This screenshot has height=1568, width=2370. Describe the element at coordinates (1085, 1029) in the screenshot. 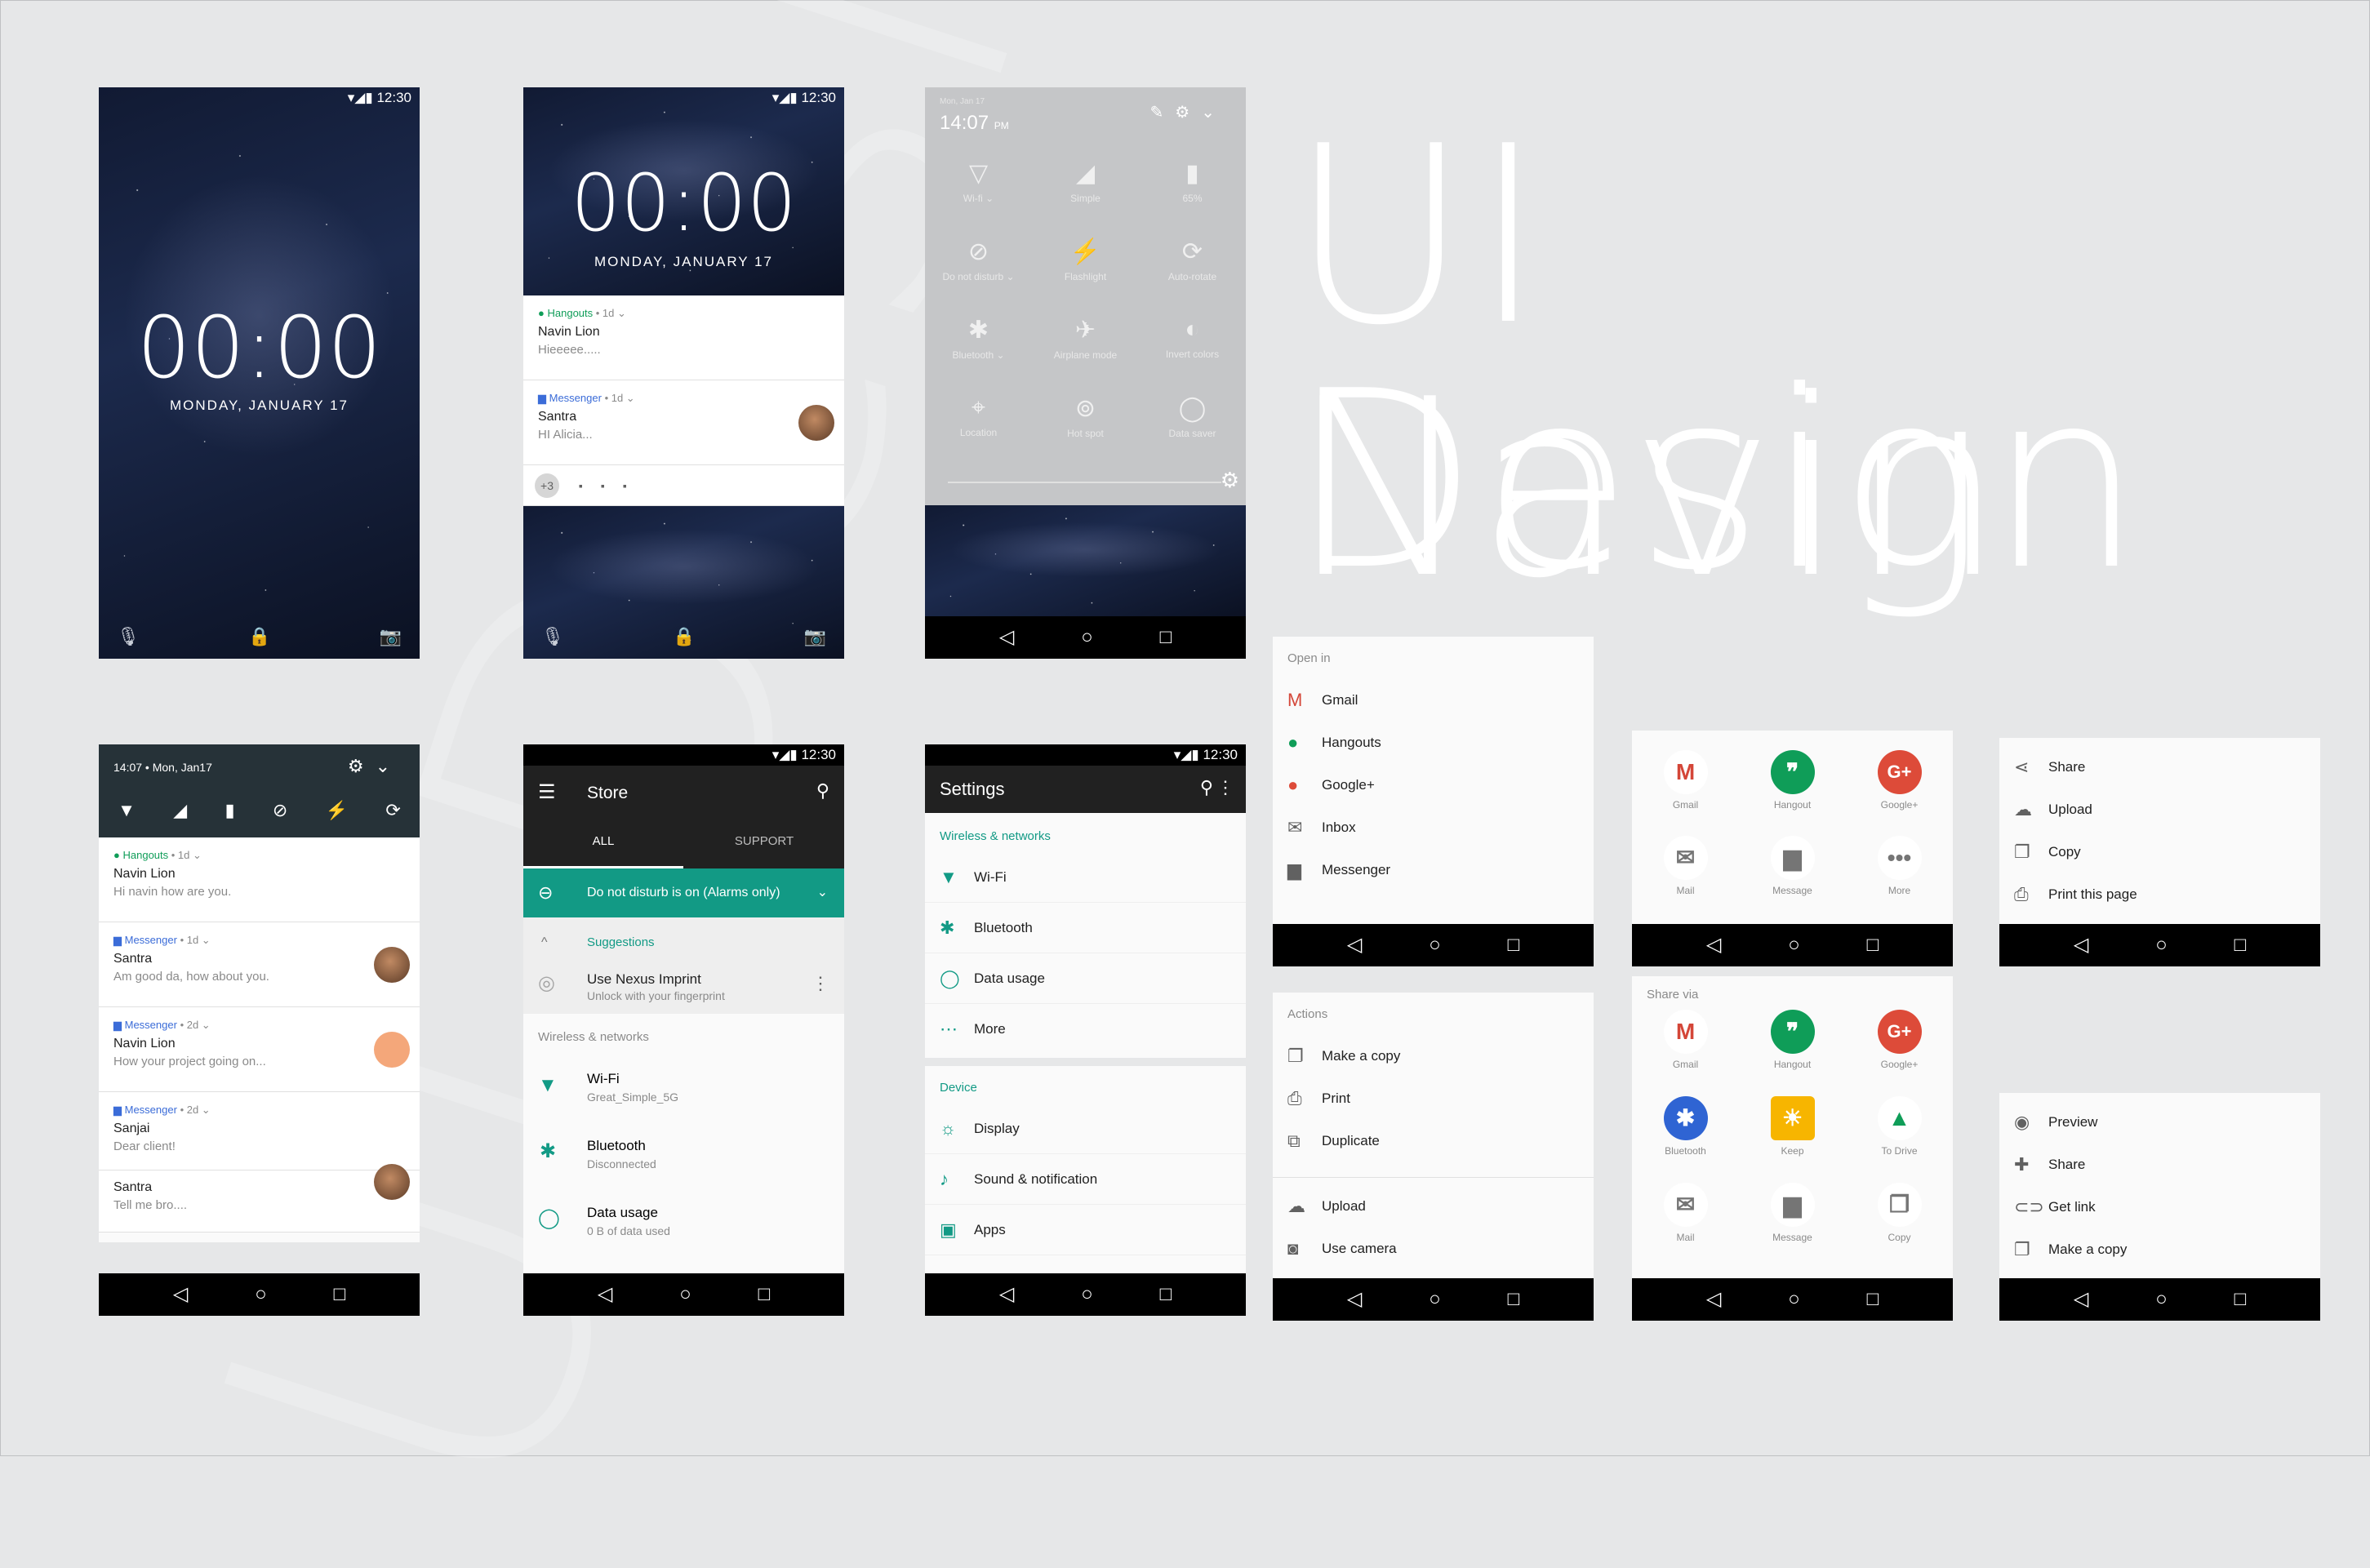

I see `list-item: ⋯ More` at that location.